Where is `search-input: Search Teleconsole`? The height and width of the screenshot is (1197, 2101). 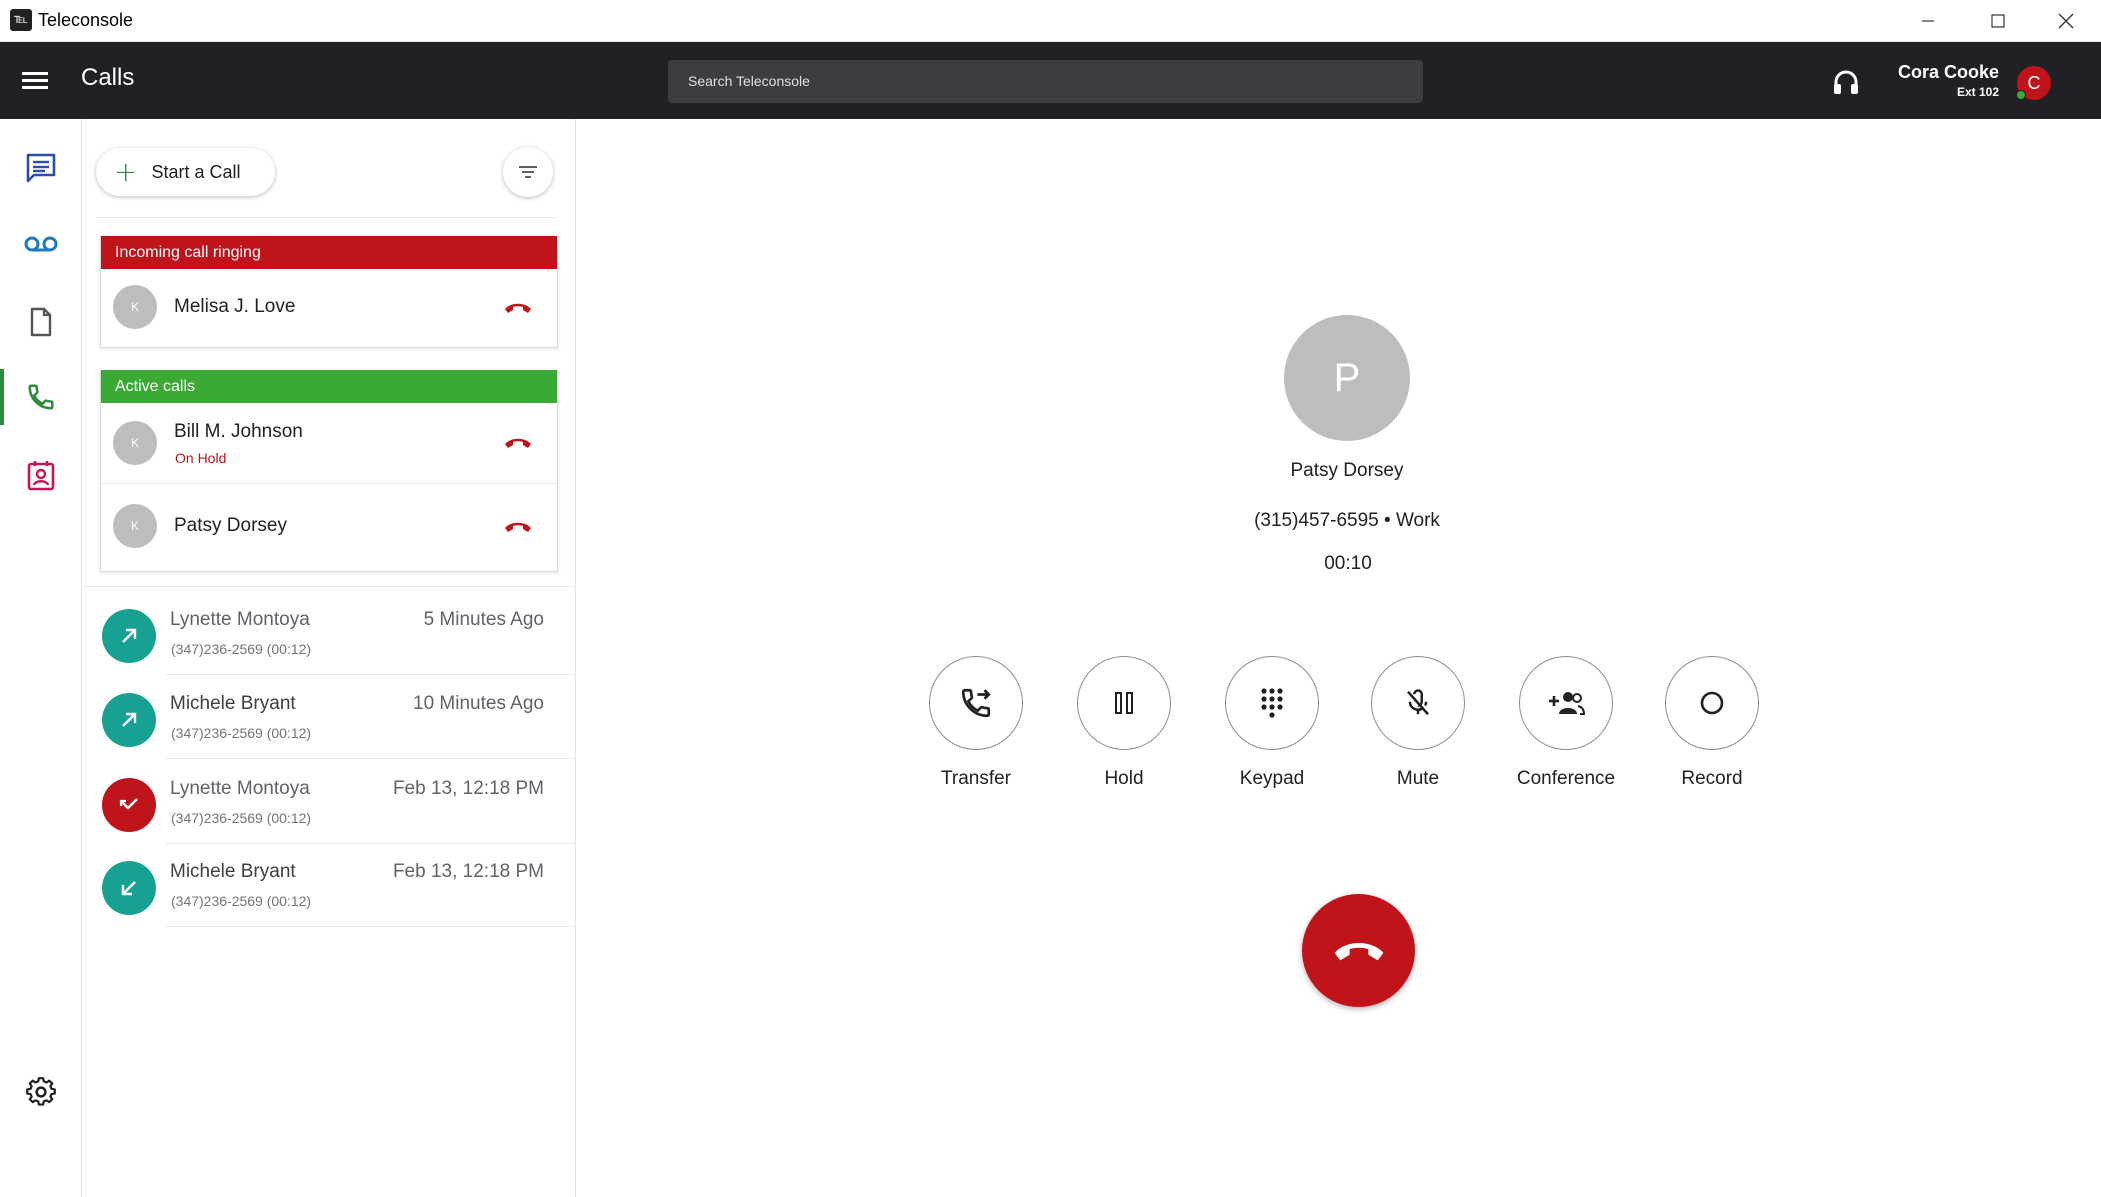 search-input: Search Teleconsole is located at coordinates (1045, 81).